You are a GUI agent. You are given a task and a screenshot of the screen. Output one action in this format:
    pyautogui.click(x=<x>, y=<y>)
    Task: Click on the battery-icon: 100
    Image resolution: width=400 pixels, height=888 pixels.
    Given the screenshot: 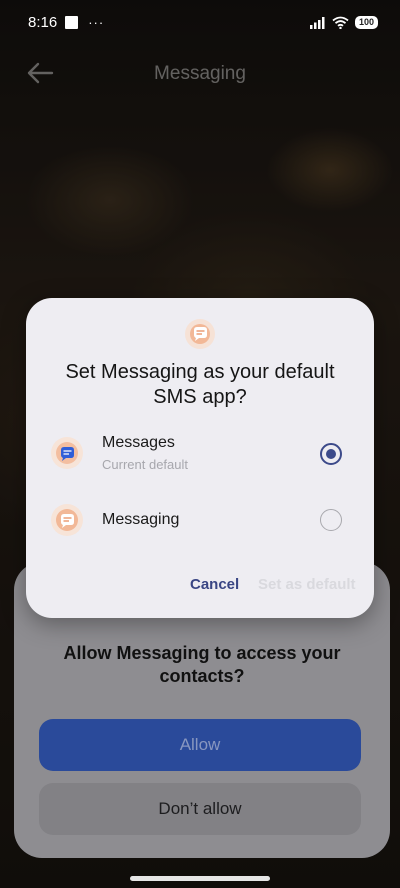 What is the action you would take?
    pyautogui.click(x=366, y=22)
    